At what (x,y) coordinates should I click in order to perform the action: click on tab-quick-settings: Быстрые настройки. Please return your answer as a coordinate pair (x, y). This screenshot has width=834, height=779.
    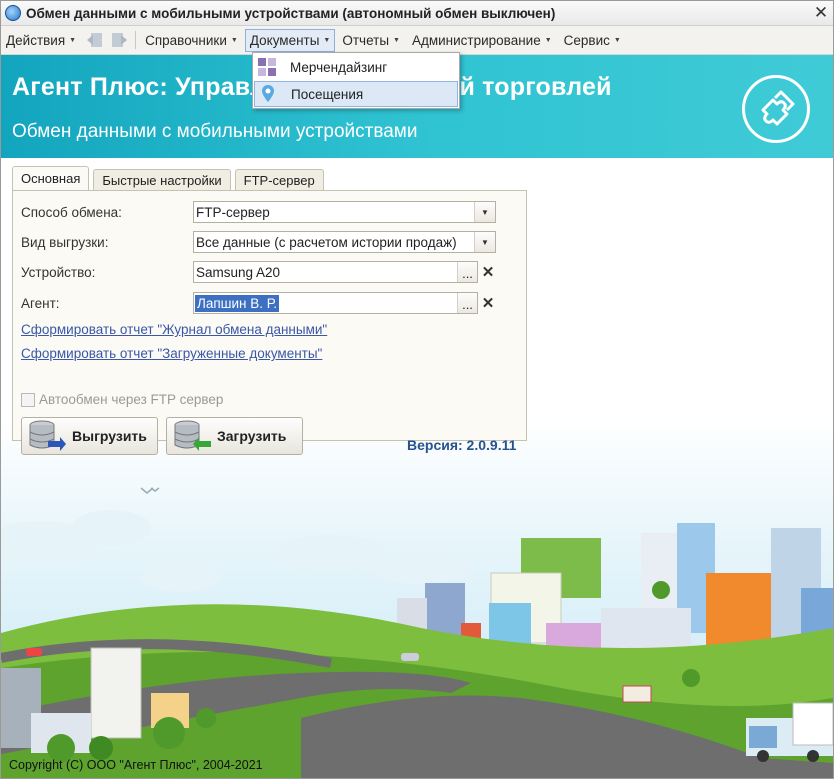
    Looking at the image, I should click on (162, 179).